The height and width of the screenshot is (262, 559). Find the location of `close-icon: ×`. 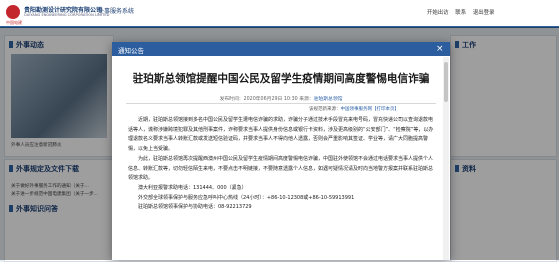

close-icon: × is located at coordinates (440, 49).